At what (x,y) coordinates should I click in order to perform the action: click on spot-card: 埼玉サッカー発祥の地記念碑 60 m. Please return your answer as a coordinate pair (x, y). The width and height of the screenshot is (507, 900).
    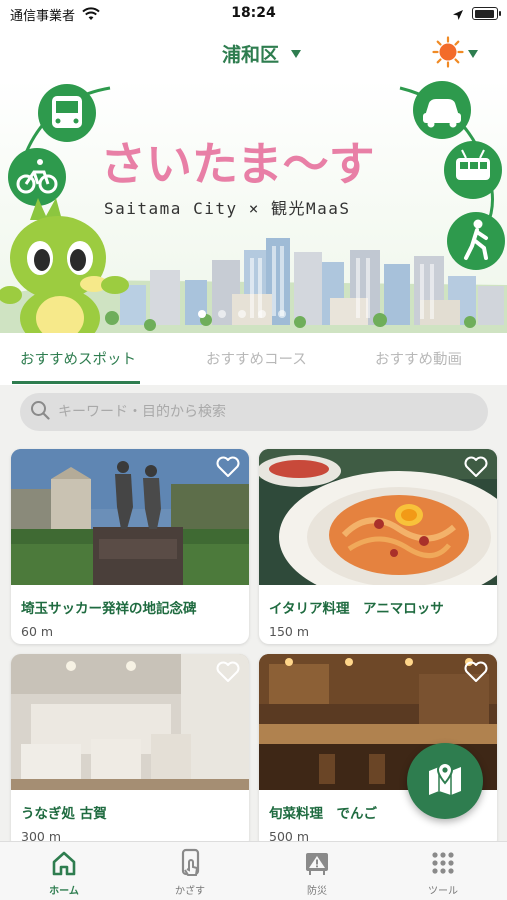
    Looking at the image, I should click on (130, 546).